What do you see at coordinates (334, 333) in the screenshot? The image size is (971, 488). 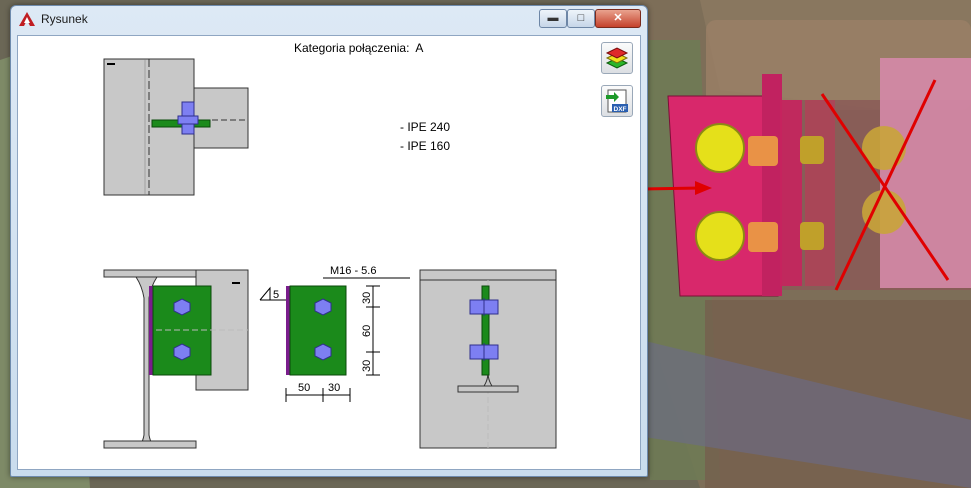 I see `plate-detail: 5 M16 - 5.6 30 60 30 50 30` at bounding box center [334, 333].